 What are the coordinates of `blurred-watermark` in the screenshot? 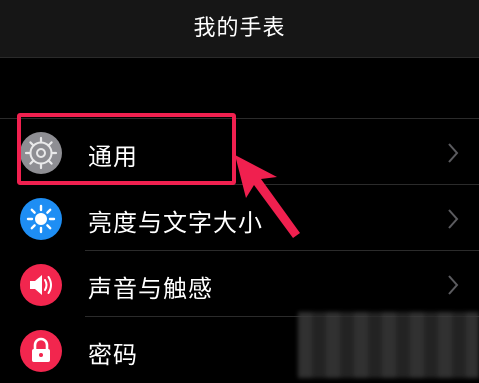 It's located at (388, 345).